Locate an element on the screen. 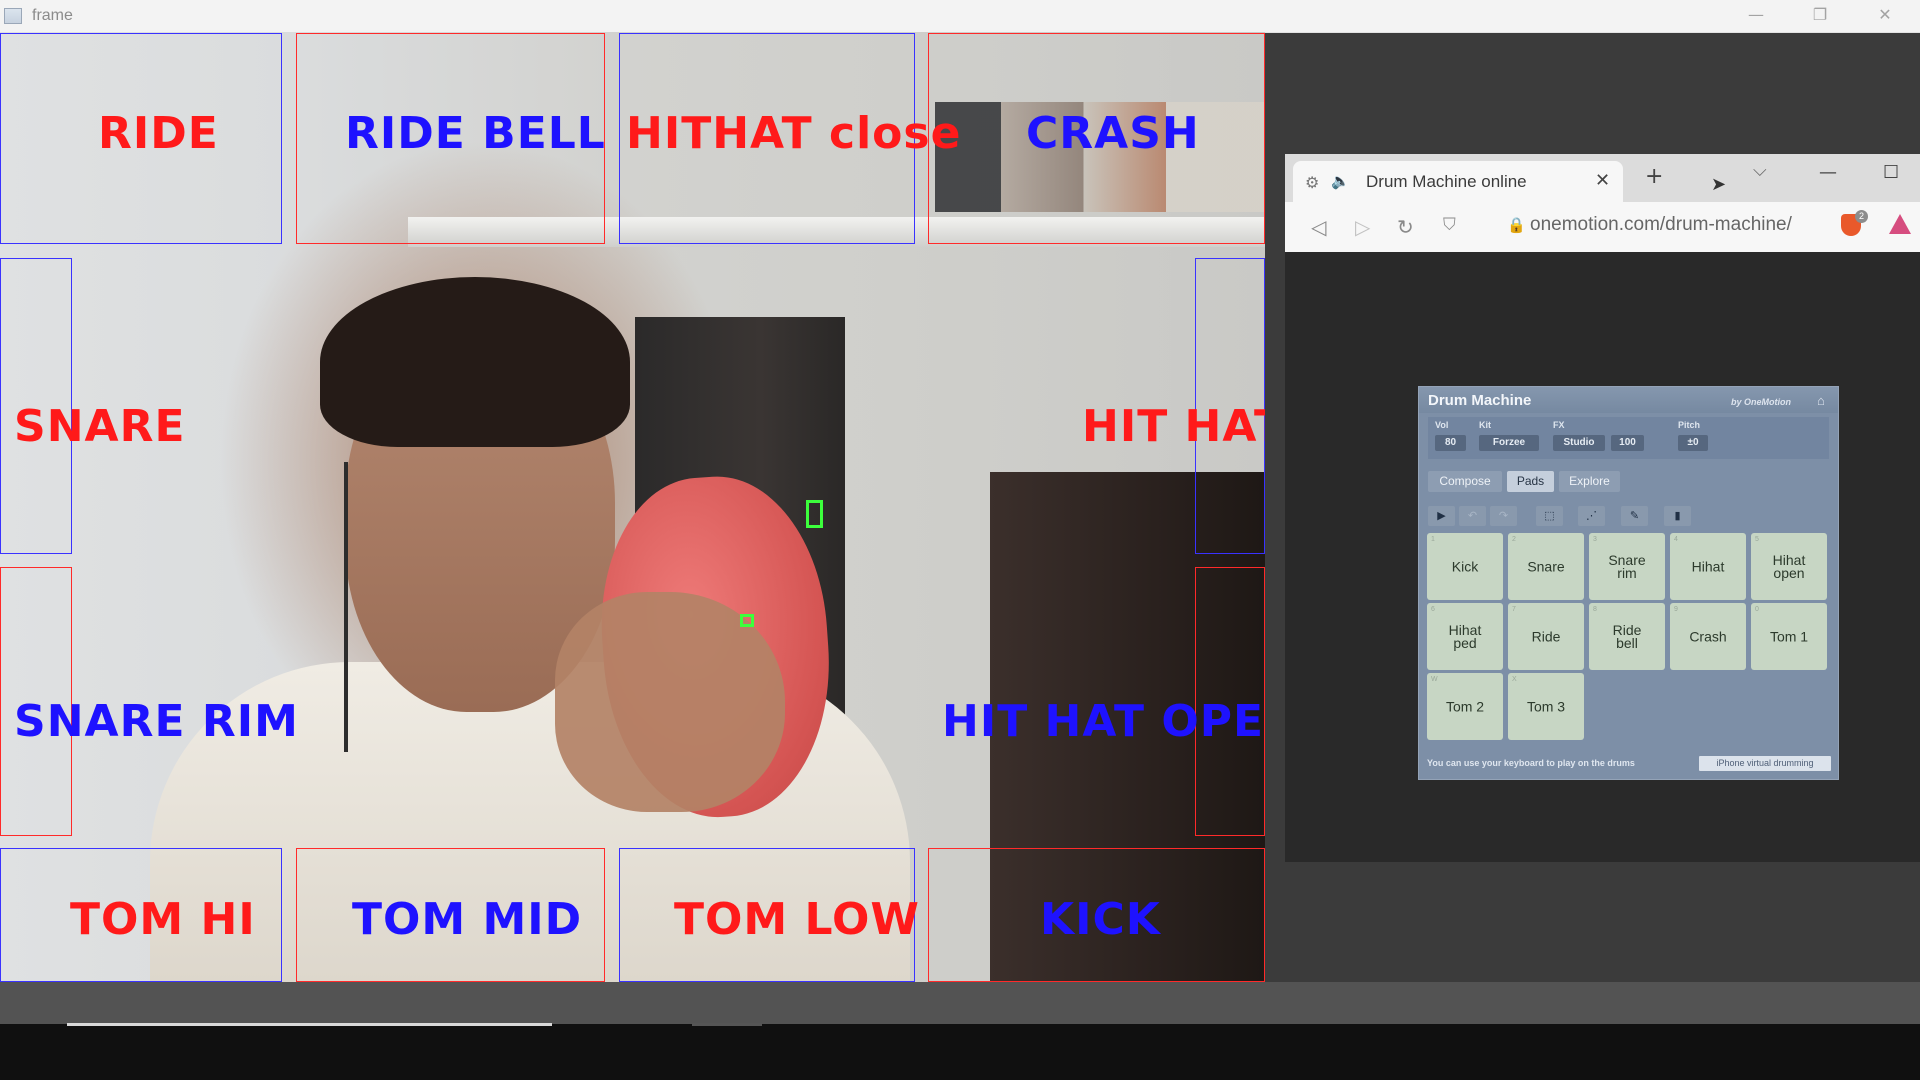 This screenshot has width=1920, height=1080. brave-shield-badge: 2 is located at coordinates (1861, 216).